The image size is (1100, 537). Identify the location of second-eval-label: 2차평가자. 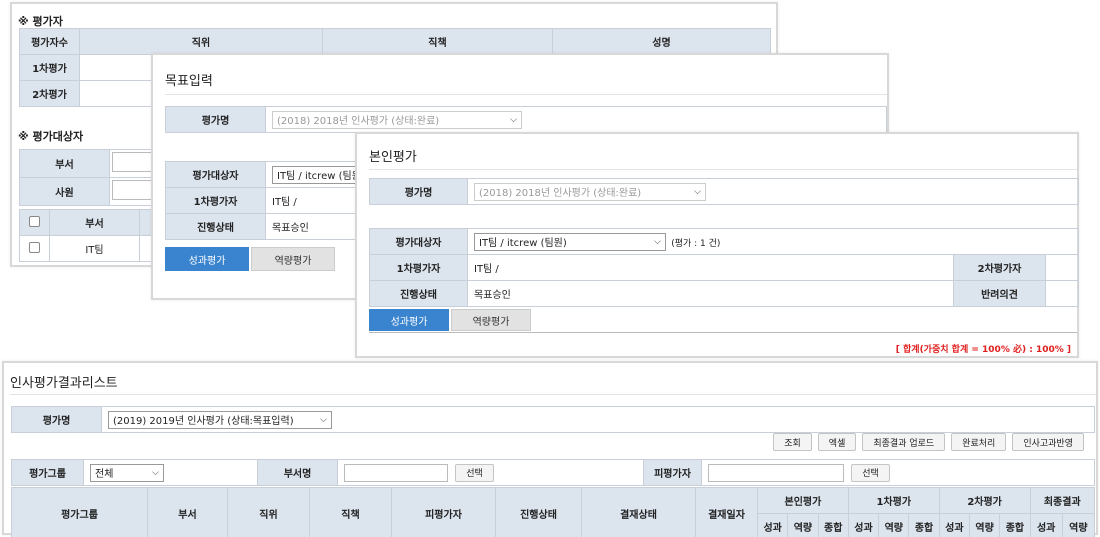
(999, 267).